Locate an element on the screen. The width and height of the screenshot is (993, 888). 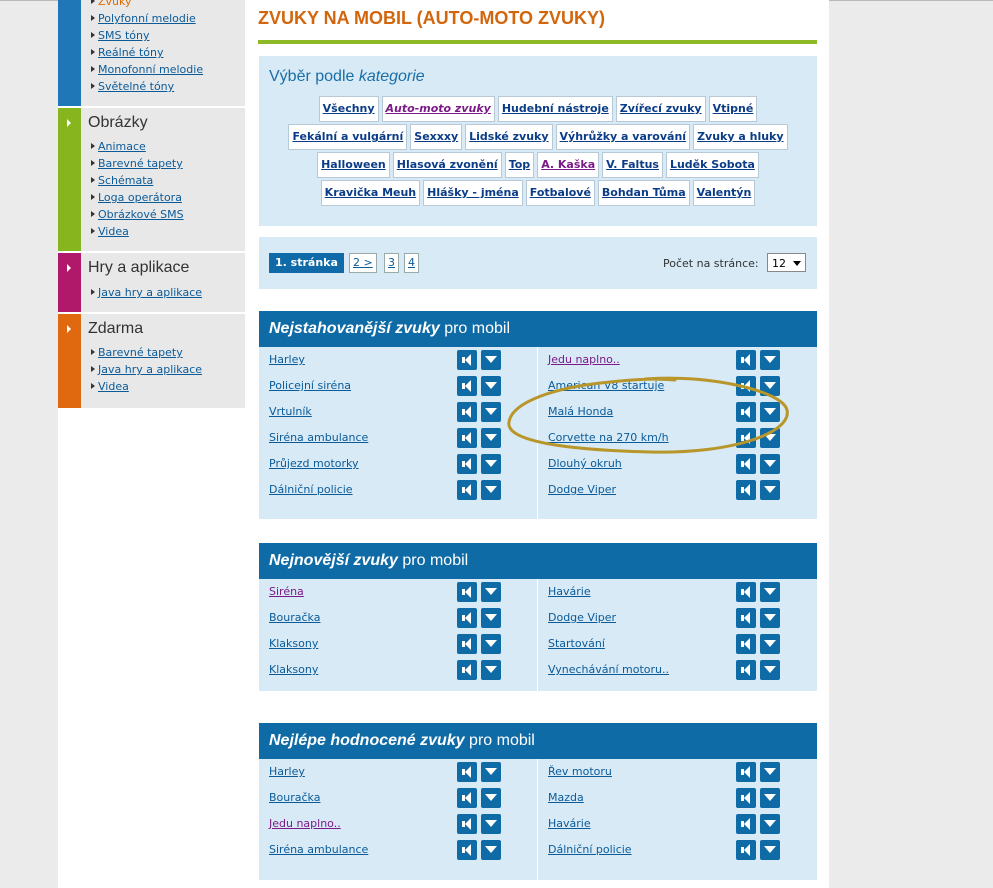
pagination-page-4: 4 is located at coordinates (411, 263).